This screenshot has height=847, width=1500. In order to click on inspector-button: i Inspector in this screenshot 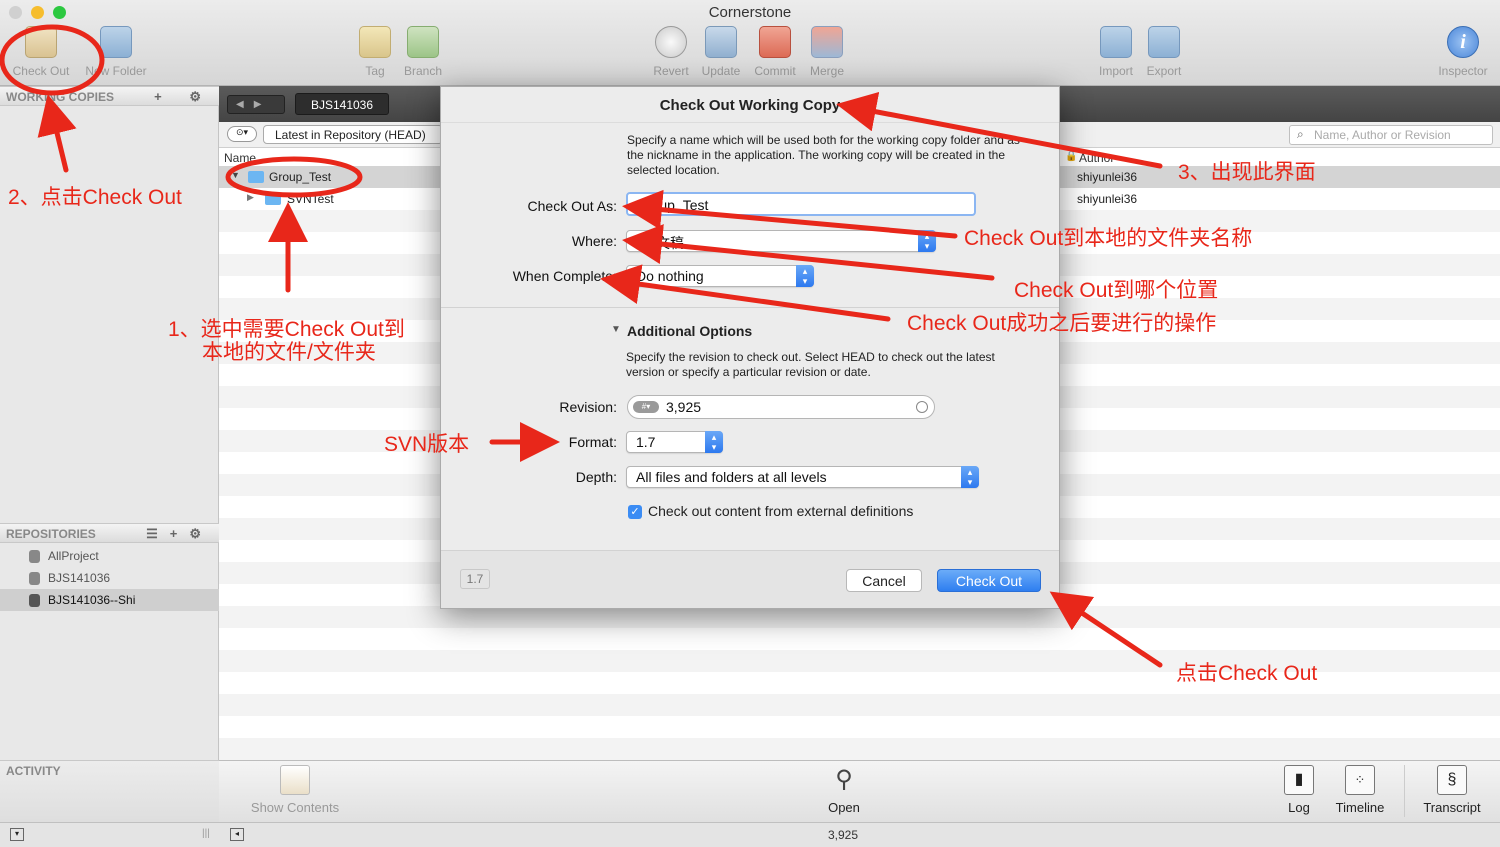, I will do `click(1463, 52)`.